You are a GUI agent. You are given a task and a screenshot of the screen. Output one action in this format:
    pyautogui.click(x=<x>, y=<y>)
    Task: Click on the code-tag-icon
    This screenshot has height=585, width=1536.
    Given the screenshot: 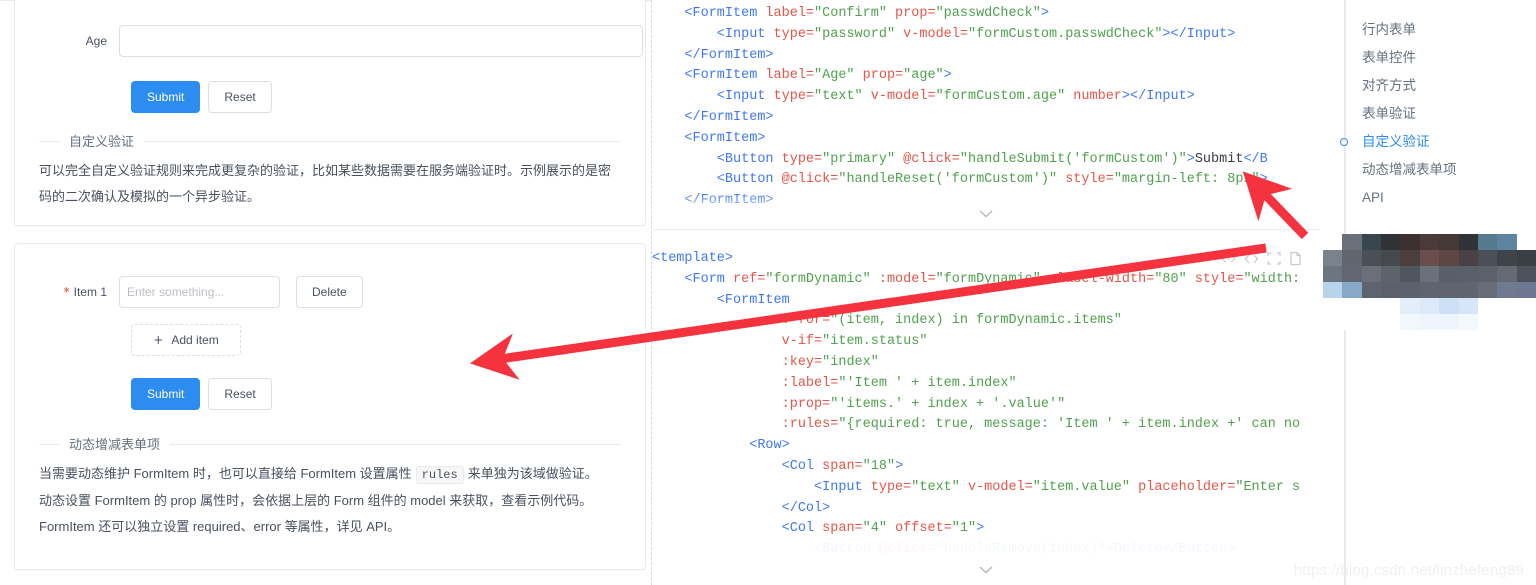 What is the action you would take?
    pyautogui.click(x=1251, y=259)
    